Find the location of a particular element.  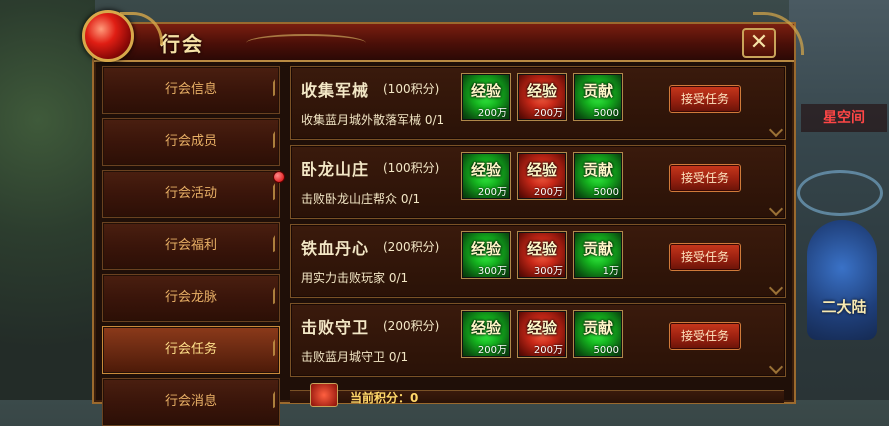

sidebar-item-members: 行会成员 is located at coordinates (191, 142).